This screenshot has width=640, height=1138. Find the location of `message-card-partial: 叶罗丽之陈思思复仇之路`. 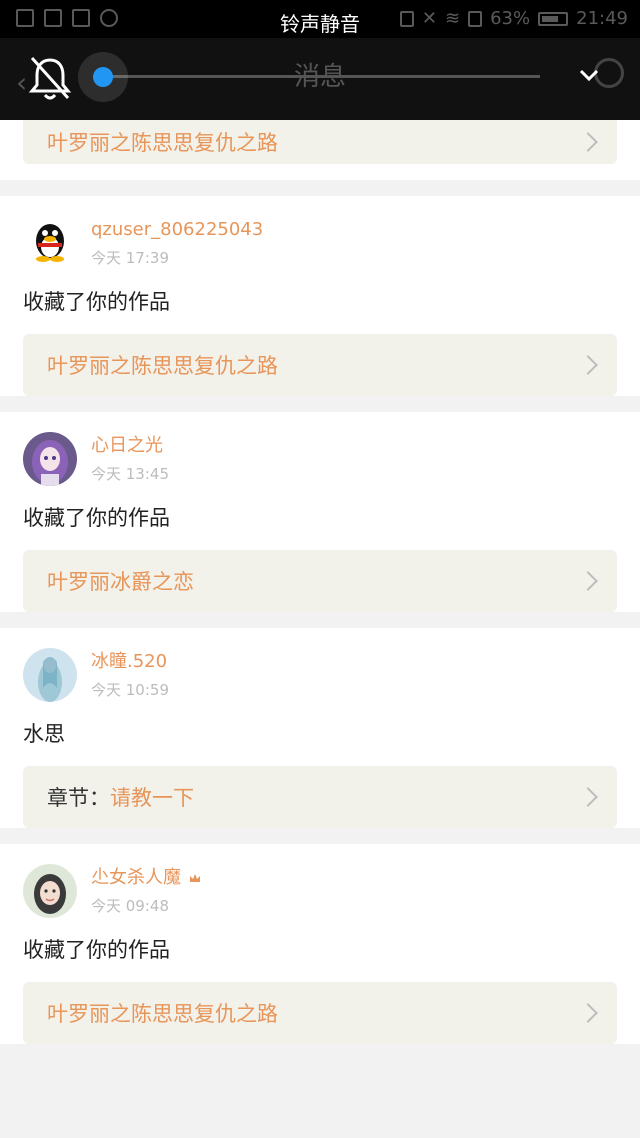

message-card-partial: 叶罗丽之陈思思复仇之路 is located at coordinates (320, 150).